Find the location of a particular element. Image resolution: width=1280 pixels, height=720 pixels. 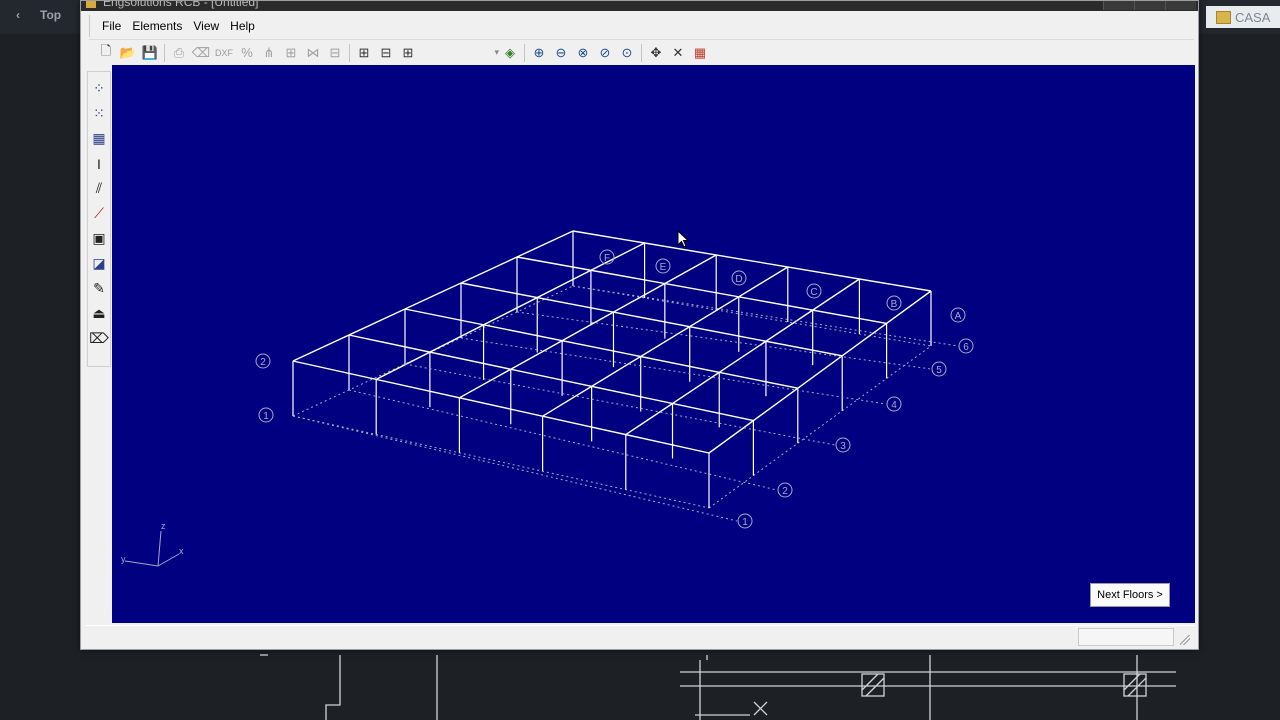

svg-text: A is located at coordinates (958, 316).